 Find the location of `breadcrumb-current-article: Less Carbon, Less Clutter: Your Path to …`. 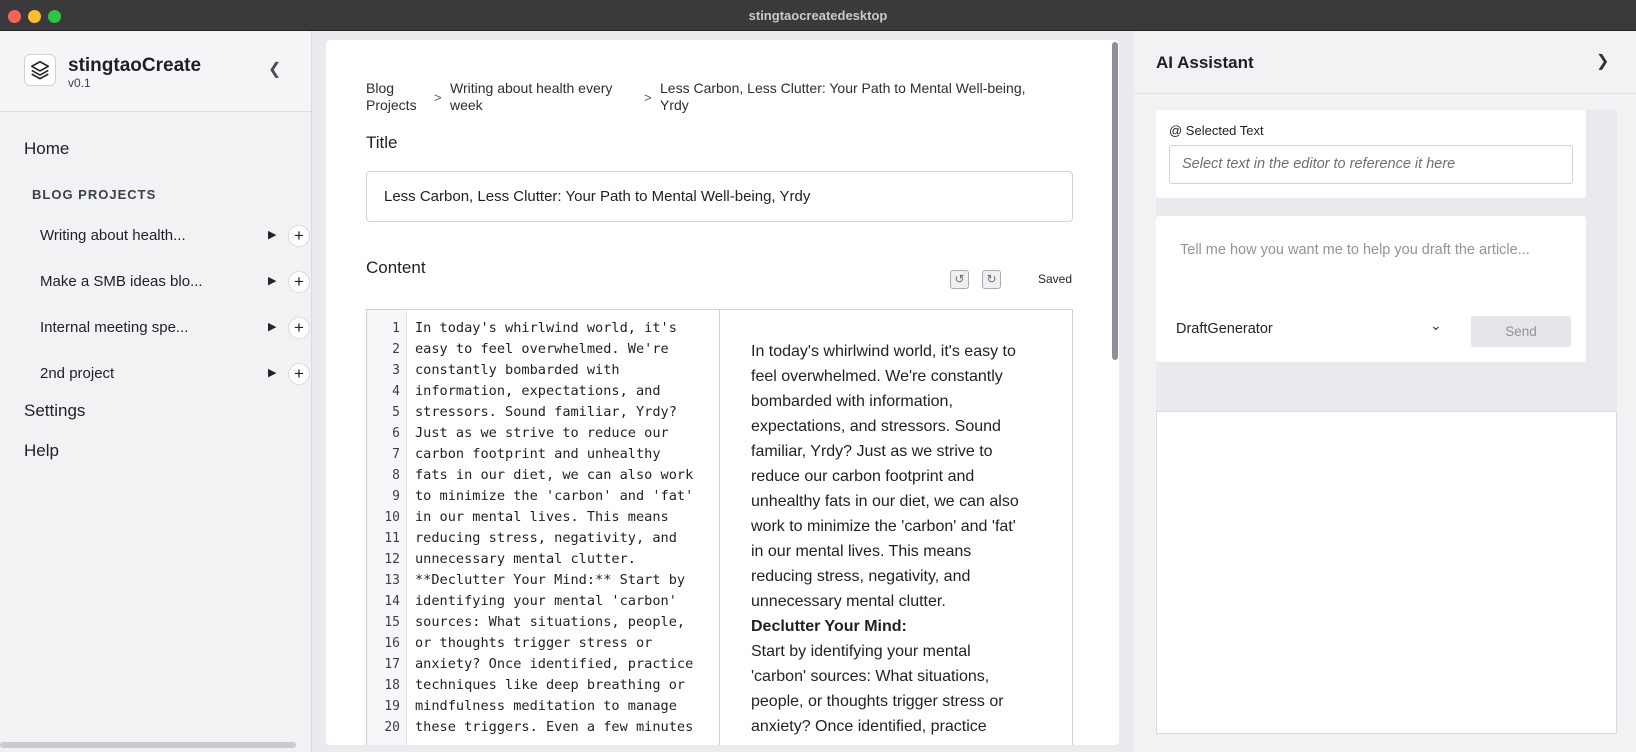

breadcrumb-current-article: Less Carbon, Less Clutter: Your Path to … is located at coordinates (843, 97).